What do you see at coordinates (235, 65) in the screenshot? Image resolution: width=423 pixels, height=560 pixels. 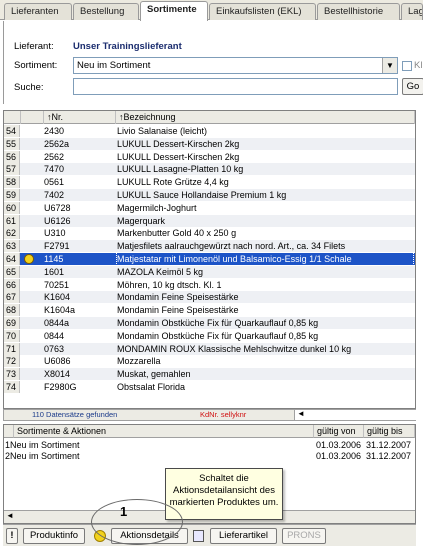 I see `sortiment-select: Neu im Sortiment ▼` at bounding box center [235, 65].